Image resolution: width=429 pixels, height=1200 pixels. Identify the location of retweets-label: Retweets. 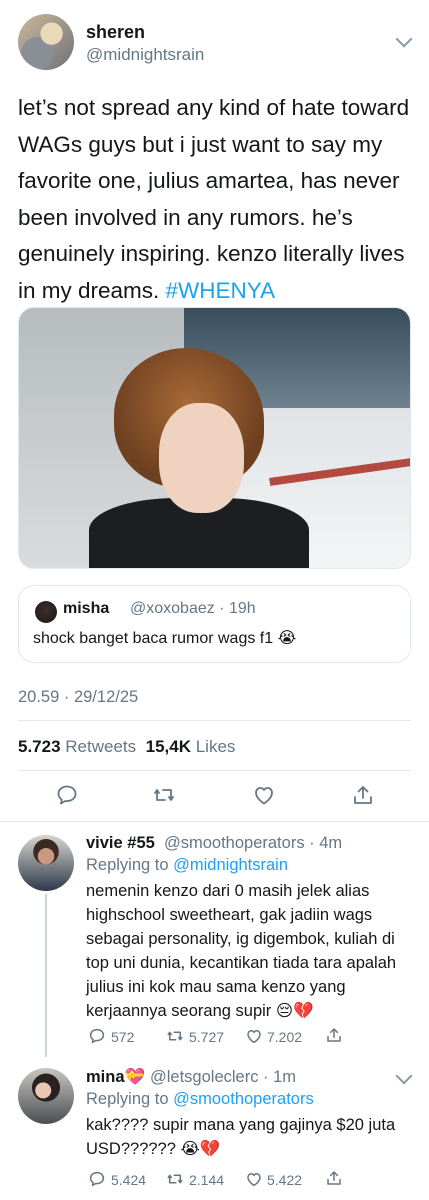
(100, 746).